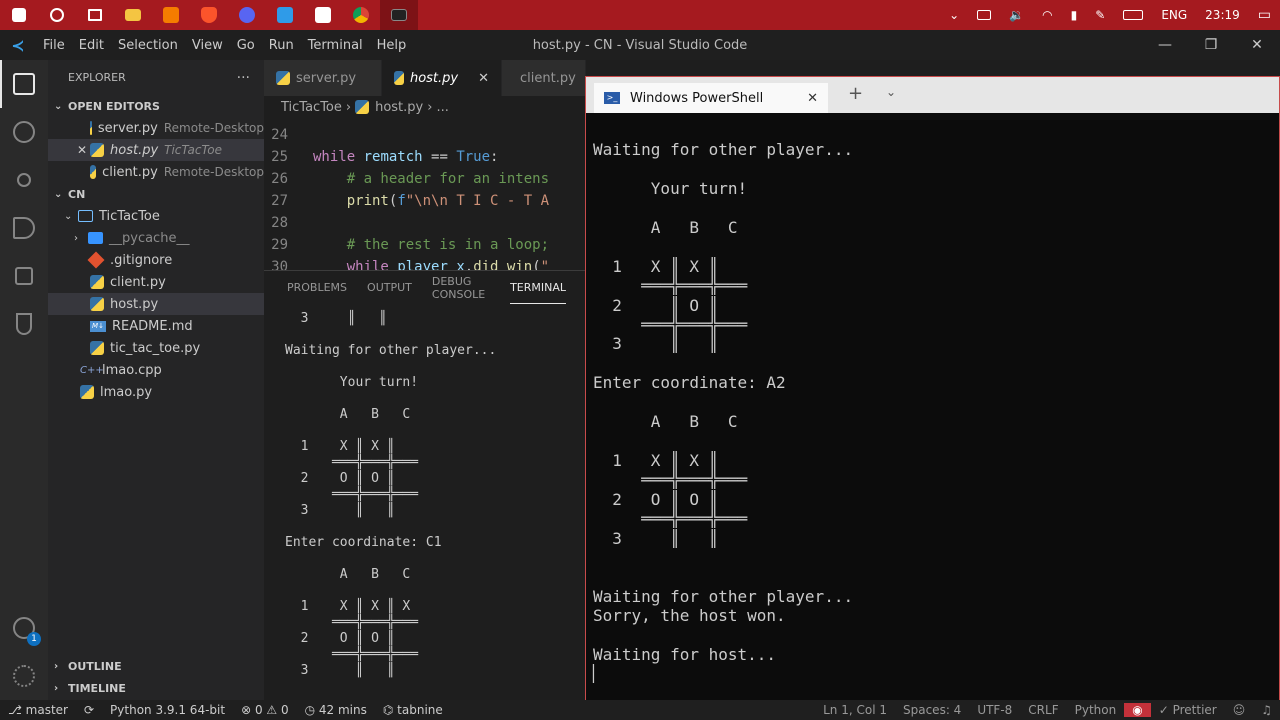  What do you see at coordinates (1016, 15) in the screenshot?
I see `volume-icon: 🔉` at bounding box center [1016, 15].